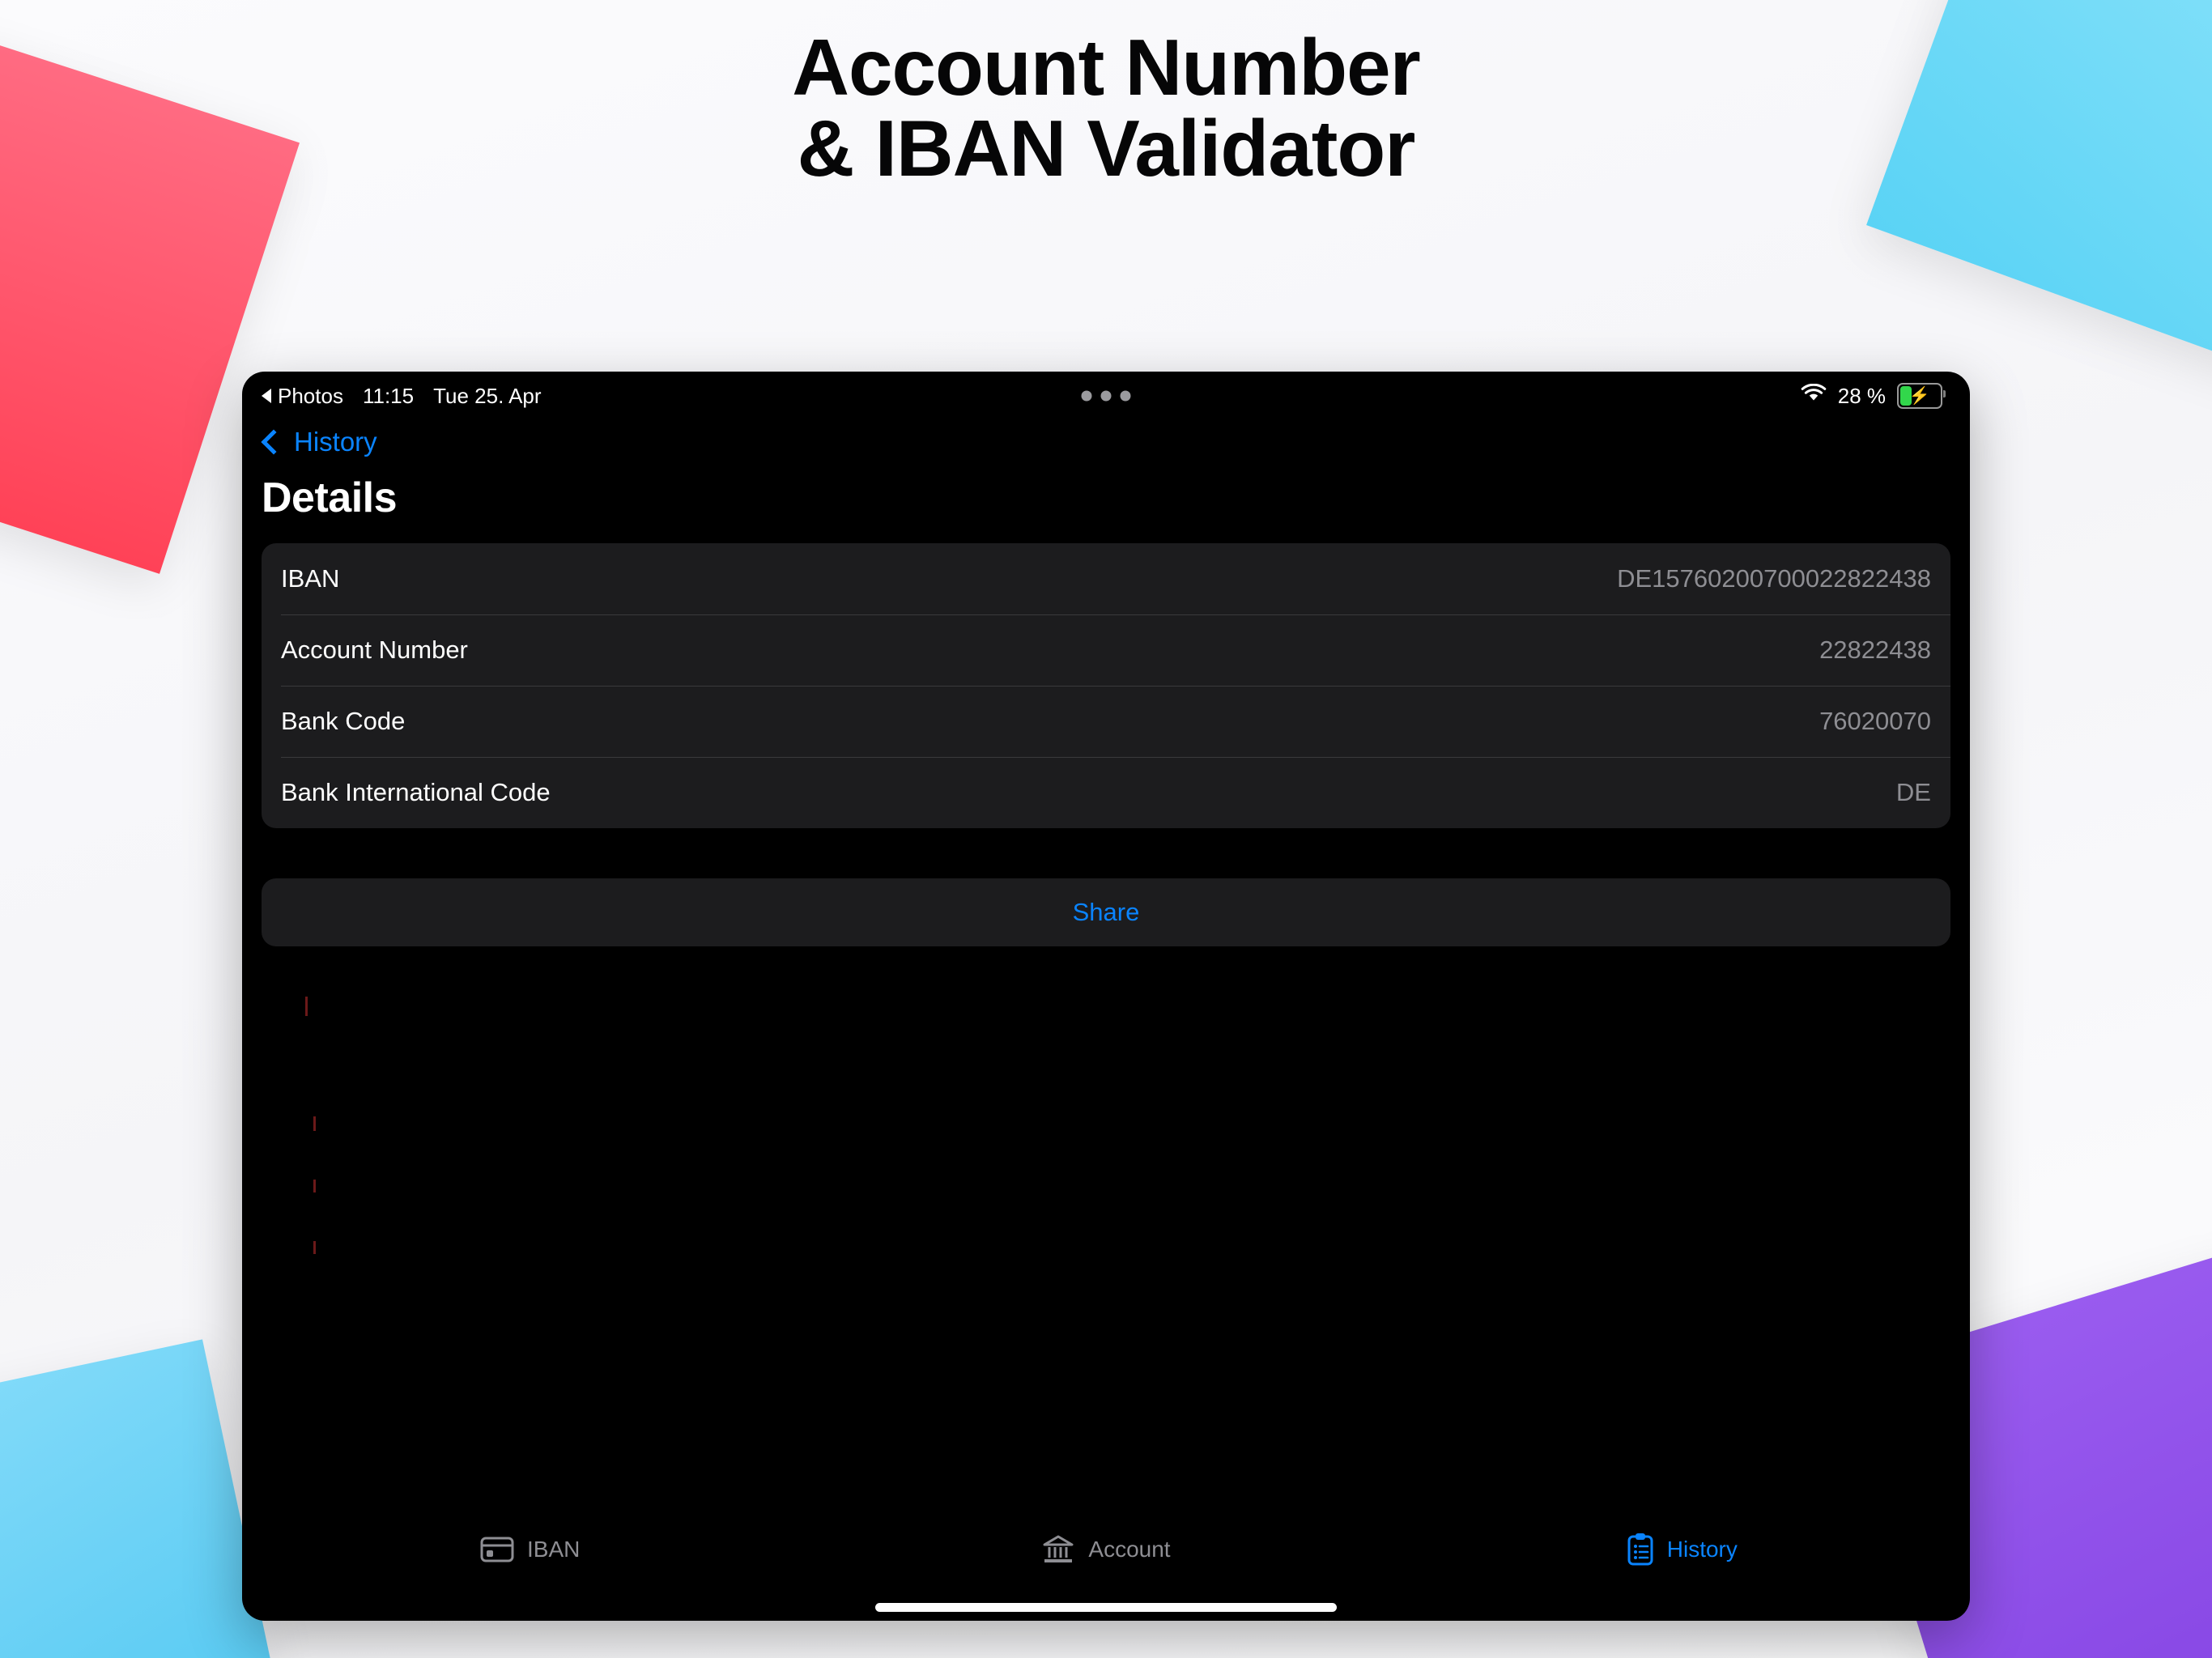 The height and width of the screenshot is (1658, 2212). I want to click on back-button: History, so click(1106, 438).